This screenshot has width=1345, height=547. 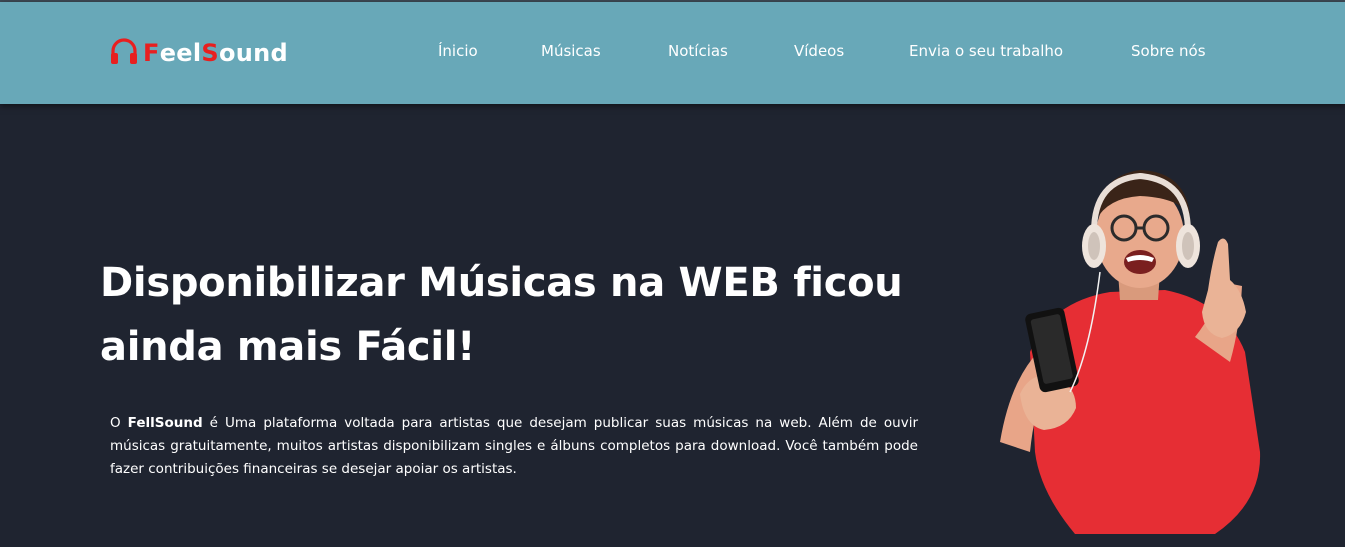 What do you see at coordinates (571, 51) in the screenshot?
I see `nav-link-musicas: Músicas` at bounding box center [571, 51].